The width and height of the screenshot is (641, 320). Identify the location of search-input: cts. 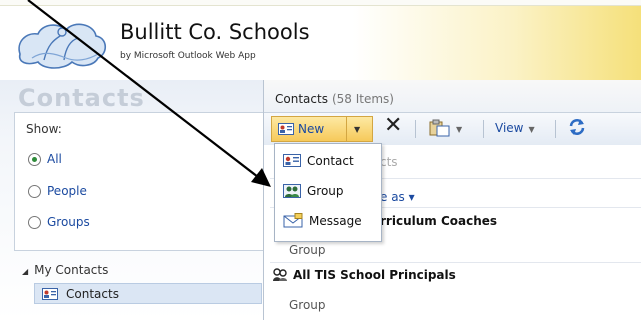
(389, 162).